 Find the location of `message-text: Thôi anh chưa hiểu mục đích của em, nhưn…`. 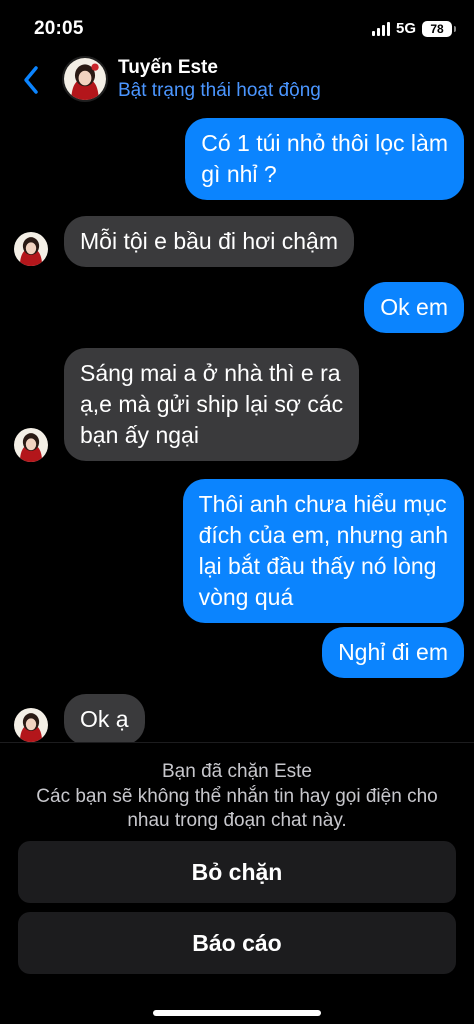

message-text: Thôi anh chưa hiểu mục đích của em, nhưn… is located at coordinates (323, 550).